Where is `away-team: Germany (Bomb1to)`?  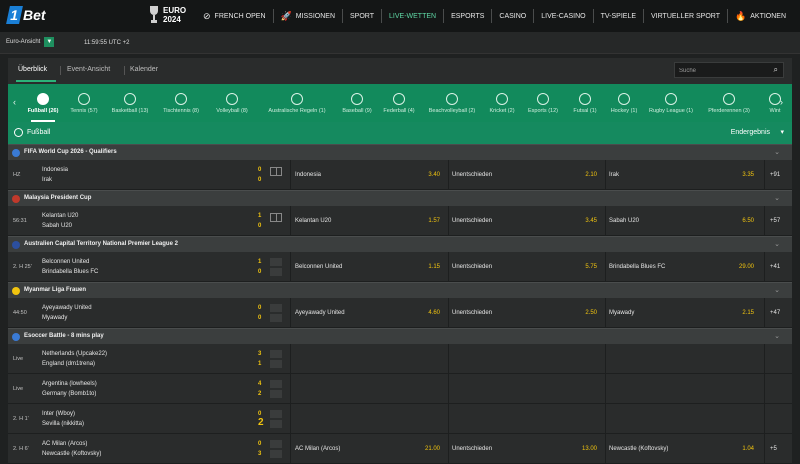
away-team: Germany (Bomb1to) is located at coordinates (69, 394).